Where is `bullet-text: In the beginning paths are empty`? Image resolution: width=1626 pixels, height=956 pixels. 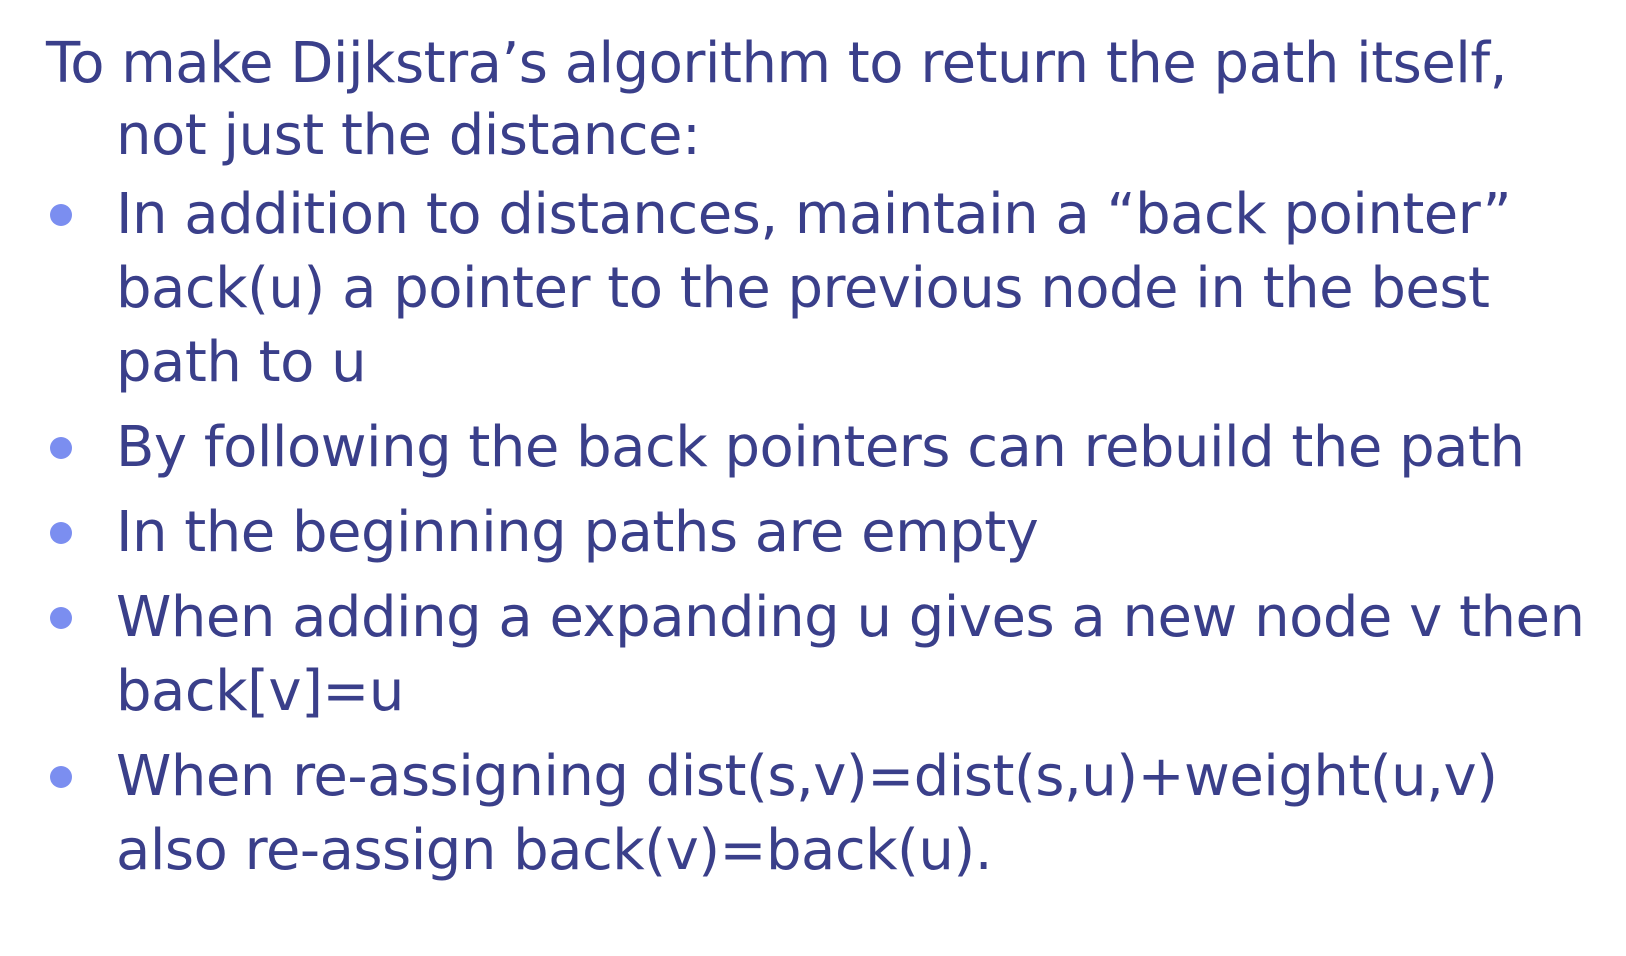 bullet-text: In the beginning paths are empty is located at coordinates (577, 532).